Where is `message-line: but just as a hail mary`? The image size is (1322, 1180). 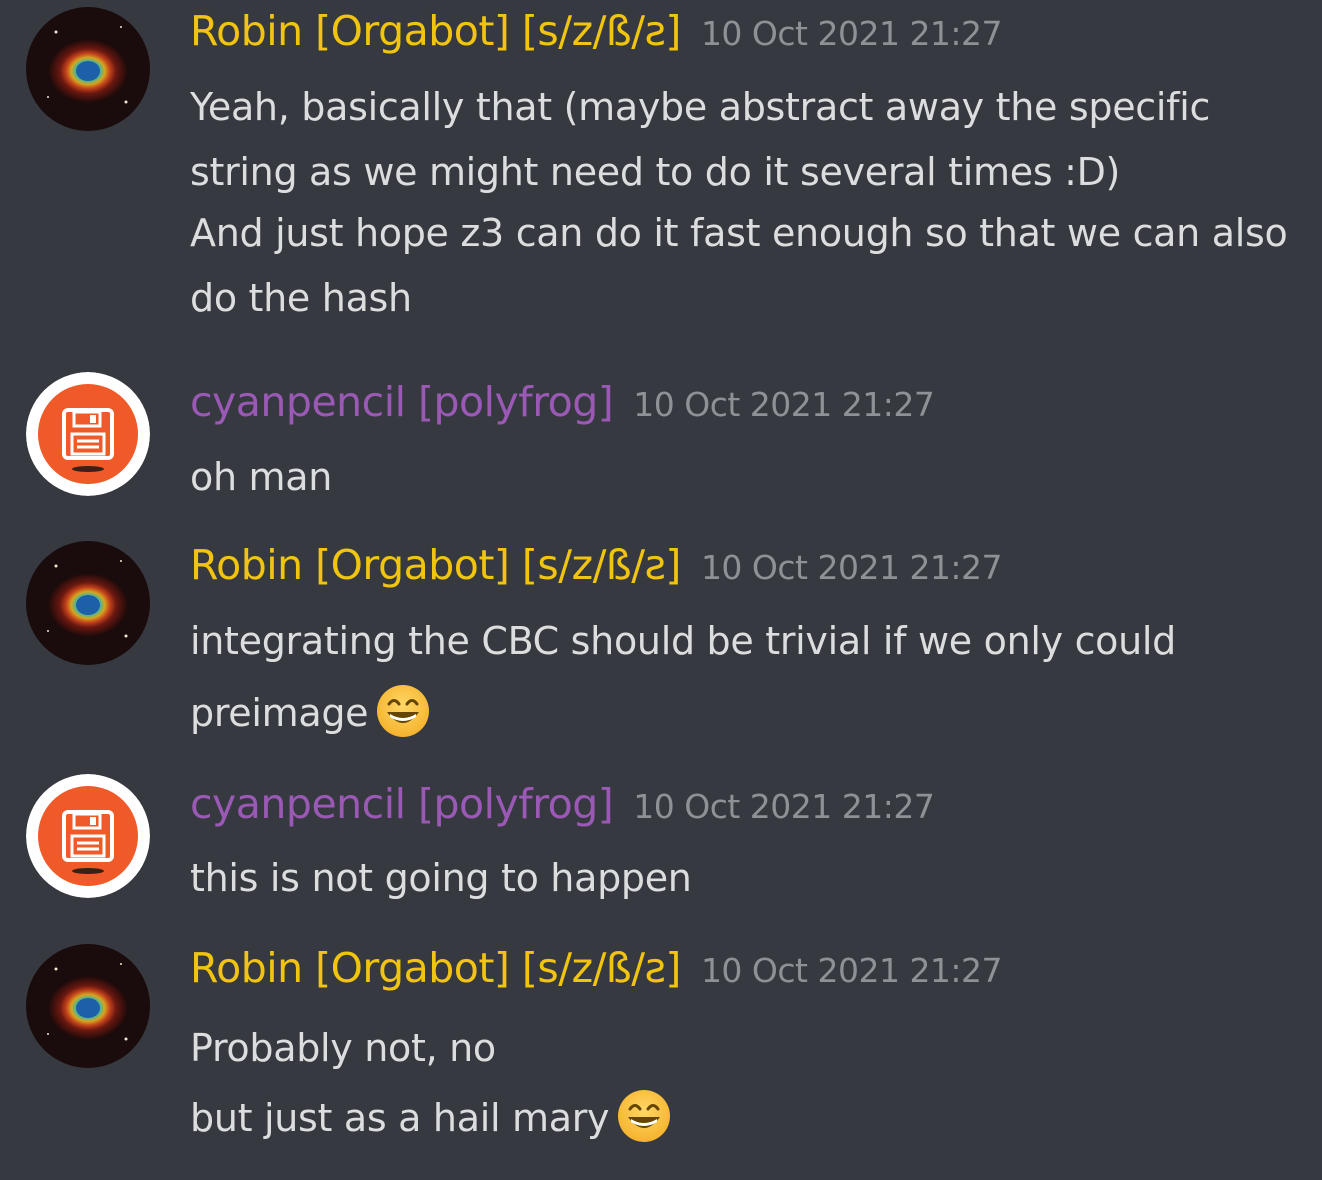
message-line: but just as a hail mary is located at coordinates (400, 1118).